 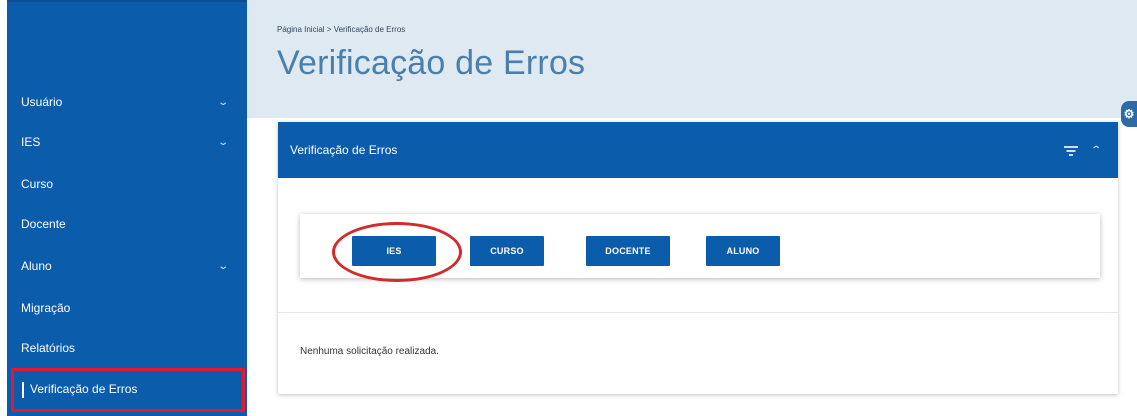 I want to click on sidebar-item-aluno: Aluno ⌄, so click(x=127, y=266).